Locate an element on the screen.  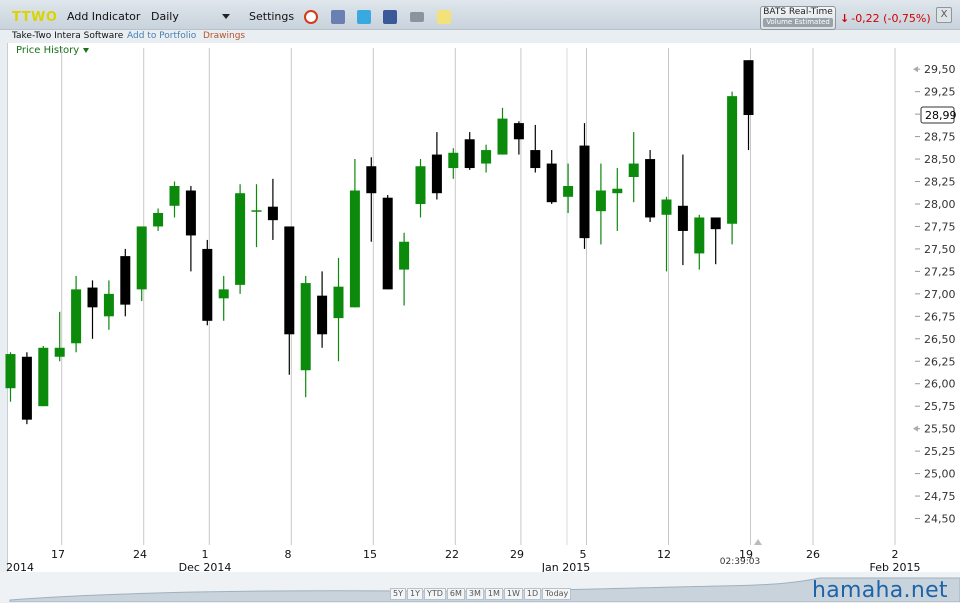
y-tick-label: 27,50 is located at coordinates (940, 249).